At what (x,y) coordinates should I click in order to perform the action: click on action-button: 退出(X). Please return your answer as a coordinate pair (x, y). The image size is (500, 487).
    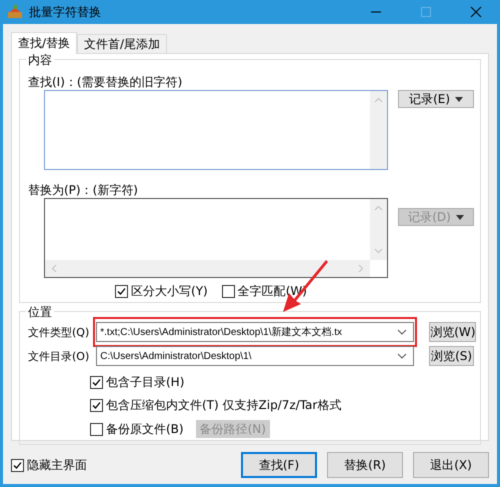
    Looking at the image, I should click on (451, 465).